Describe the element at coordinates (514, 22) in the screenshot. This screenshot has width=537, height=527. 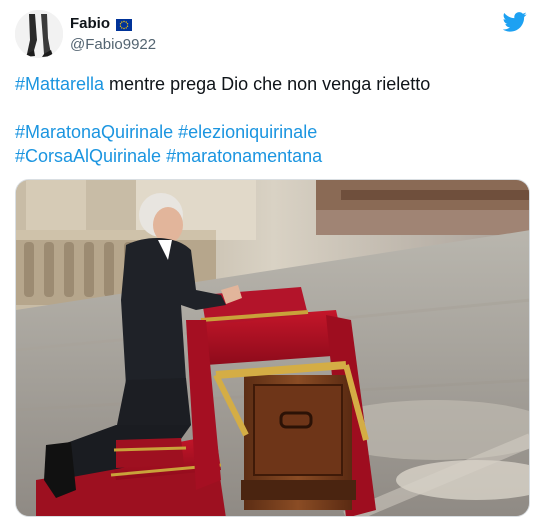
I see `twitter-bird-icon` at that location.